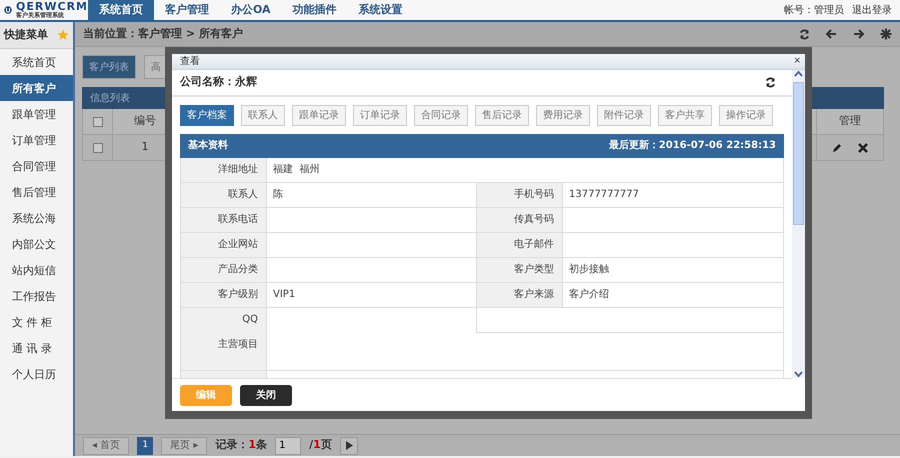 Image resolution: width=900 pixels, height=458 pixels. Describe the element at coordinates (36, 244) in the screenshot. I see `sidebar-item: 内部公文` at that location.